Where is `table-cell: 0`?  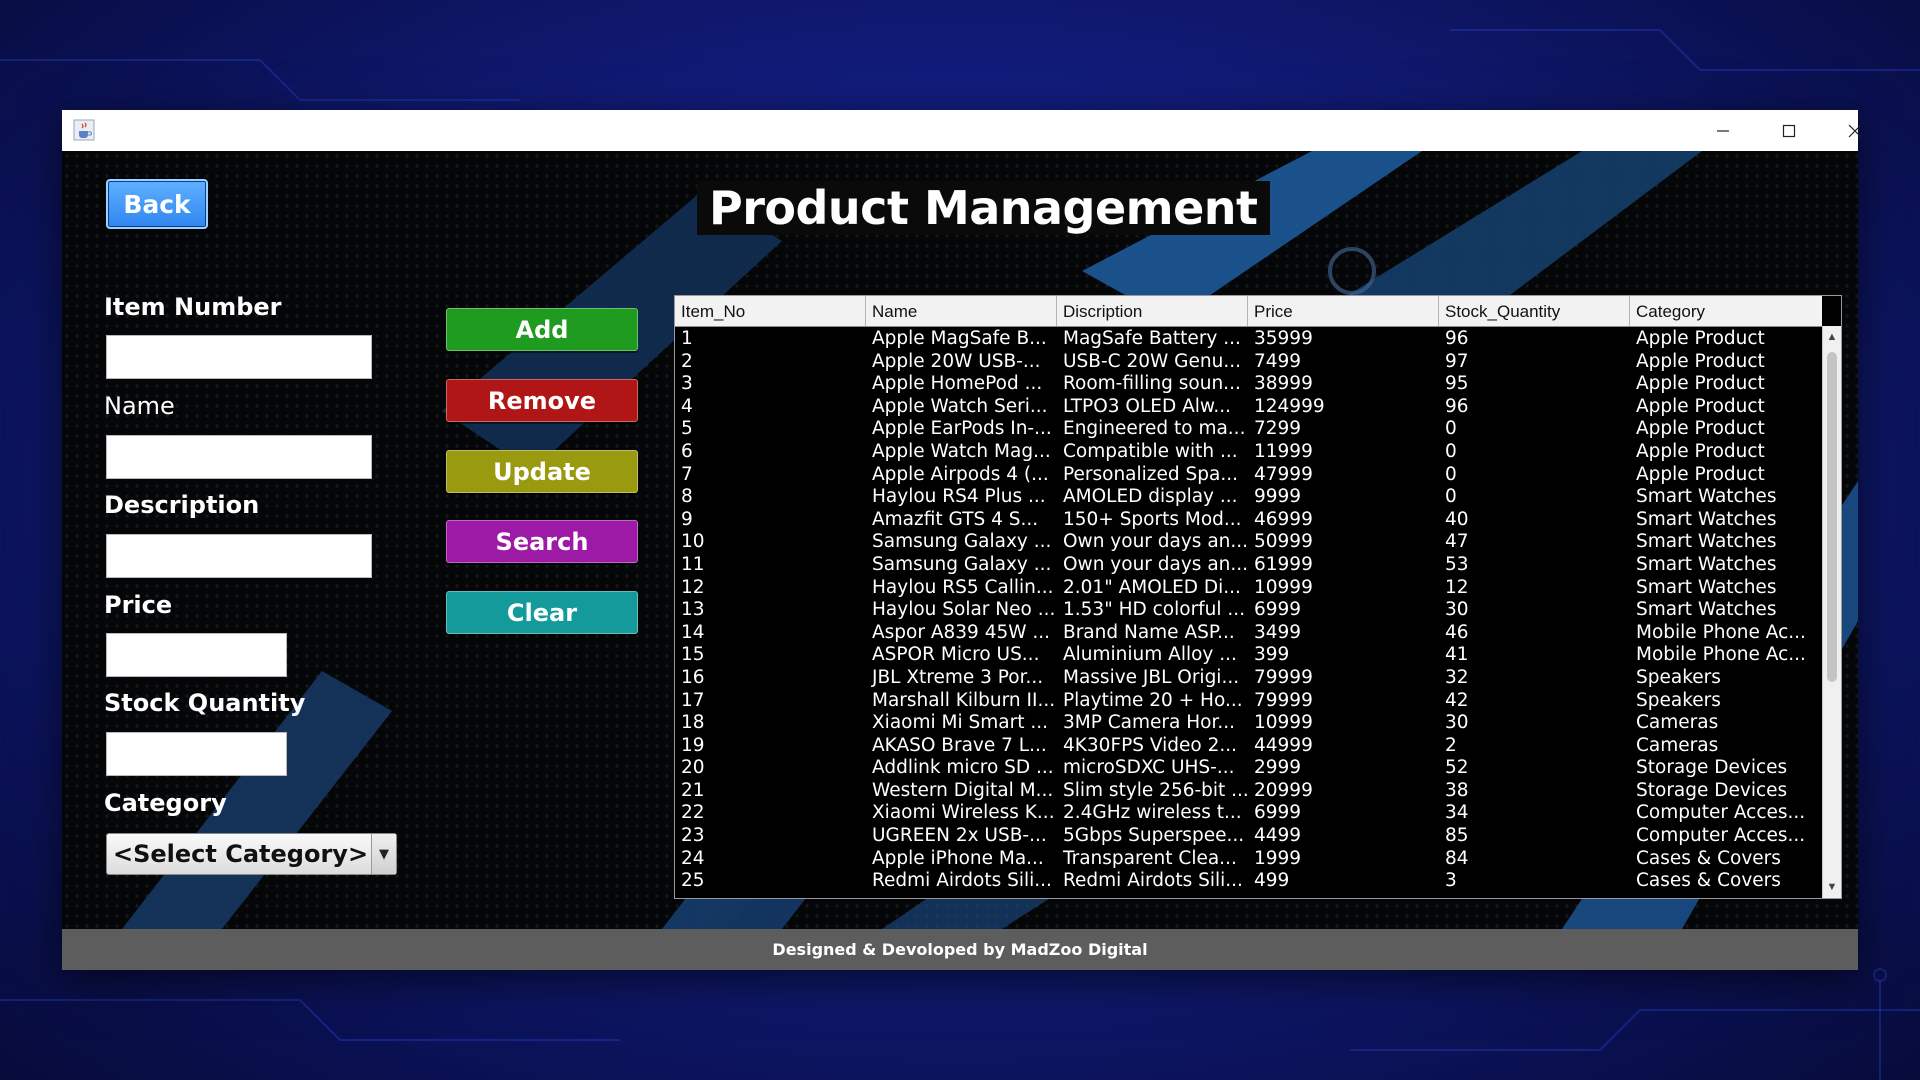
table-cell: 0 is located at coordinates (1451, 429).